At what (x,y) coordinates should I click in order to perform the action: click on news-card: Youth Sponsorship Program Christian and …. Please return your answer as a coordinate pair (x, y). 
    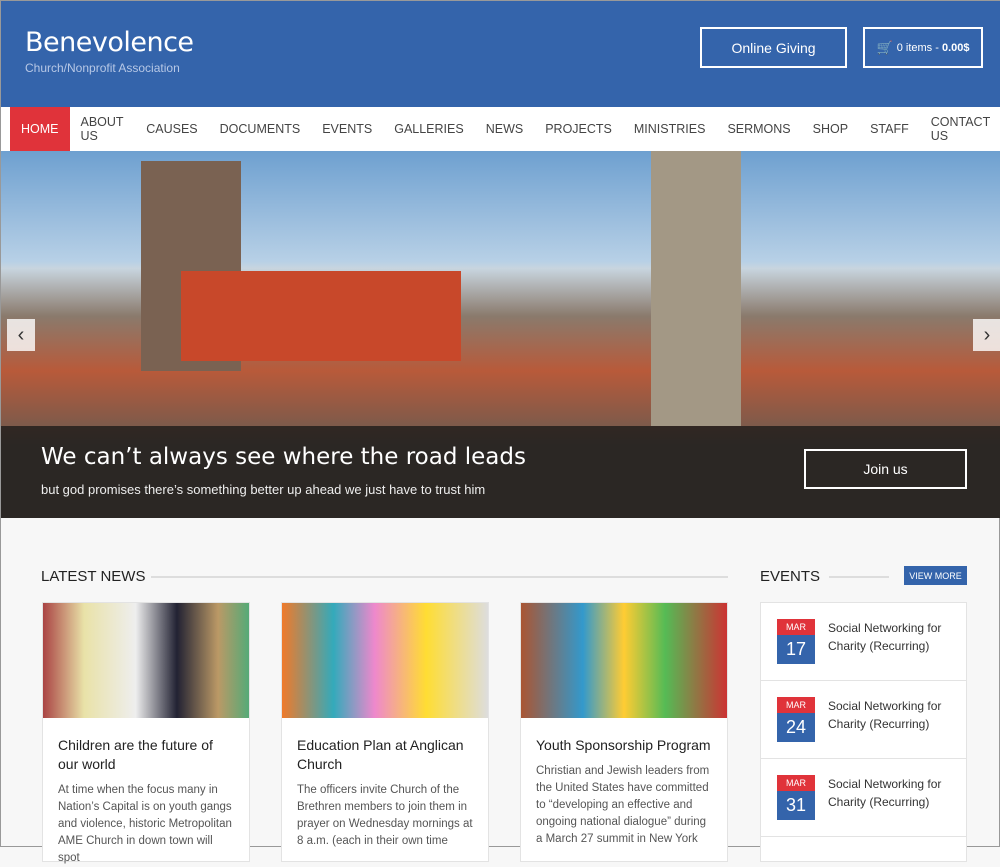
    Looking at the image, I should click on (624, 732).